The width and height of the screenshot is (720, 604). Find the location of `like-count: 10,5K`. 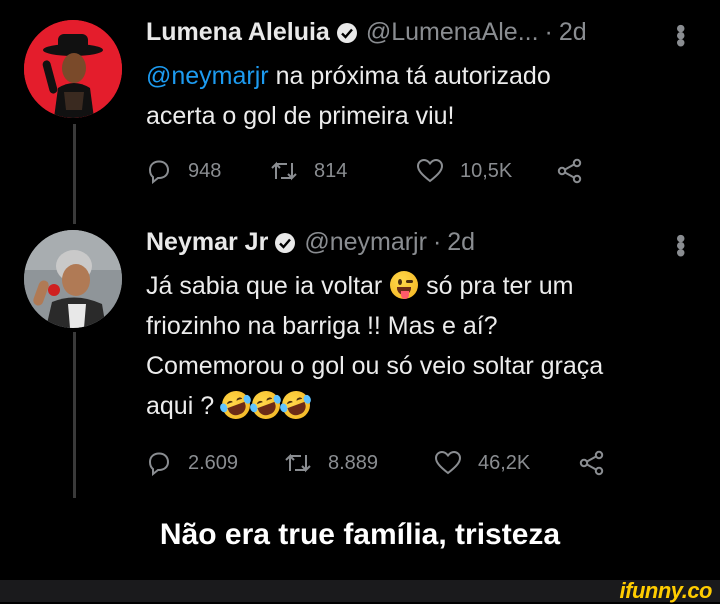

like-count: 10,5K is located at coordinates (486, 170).